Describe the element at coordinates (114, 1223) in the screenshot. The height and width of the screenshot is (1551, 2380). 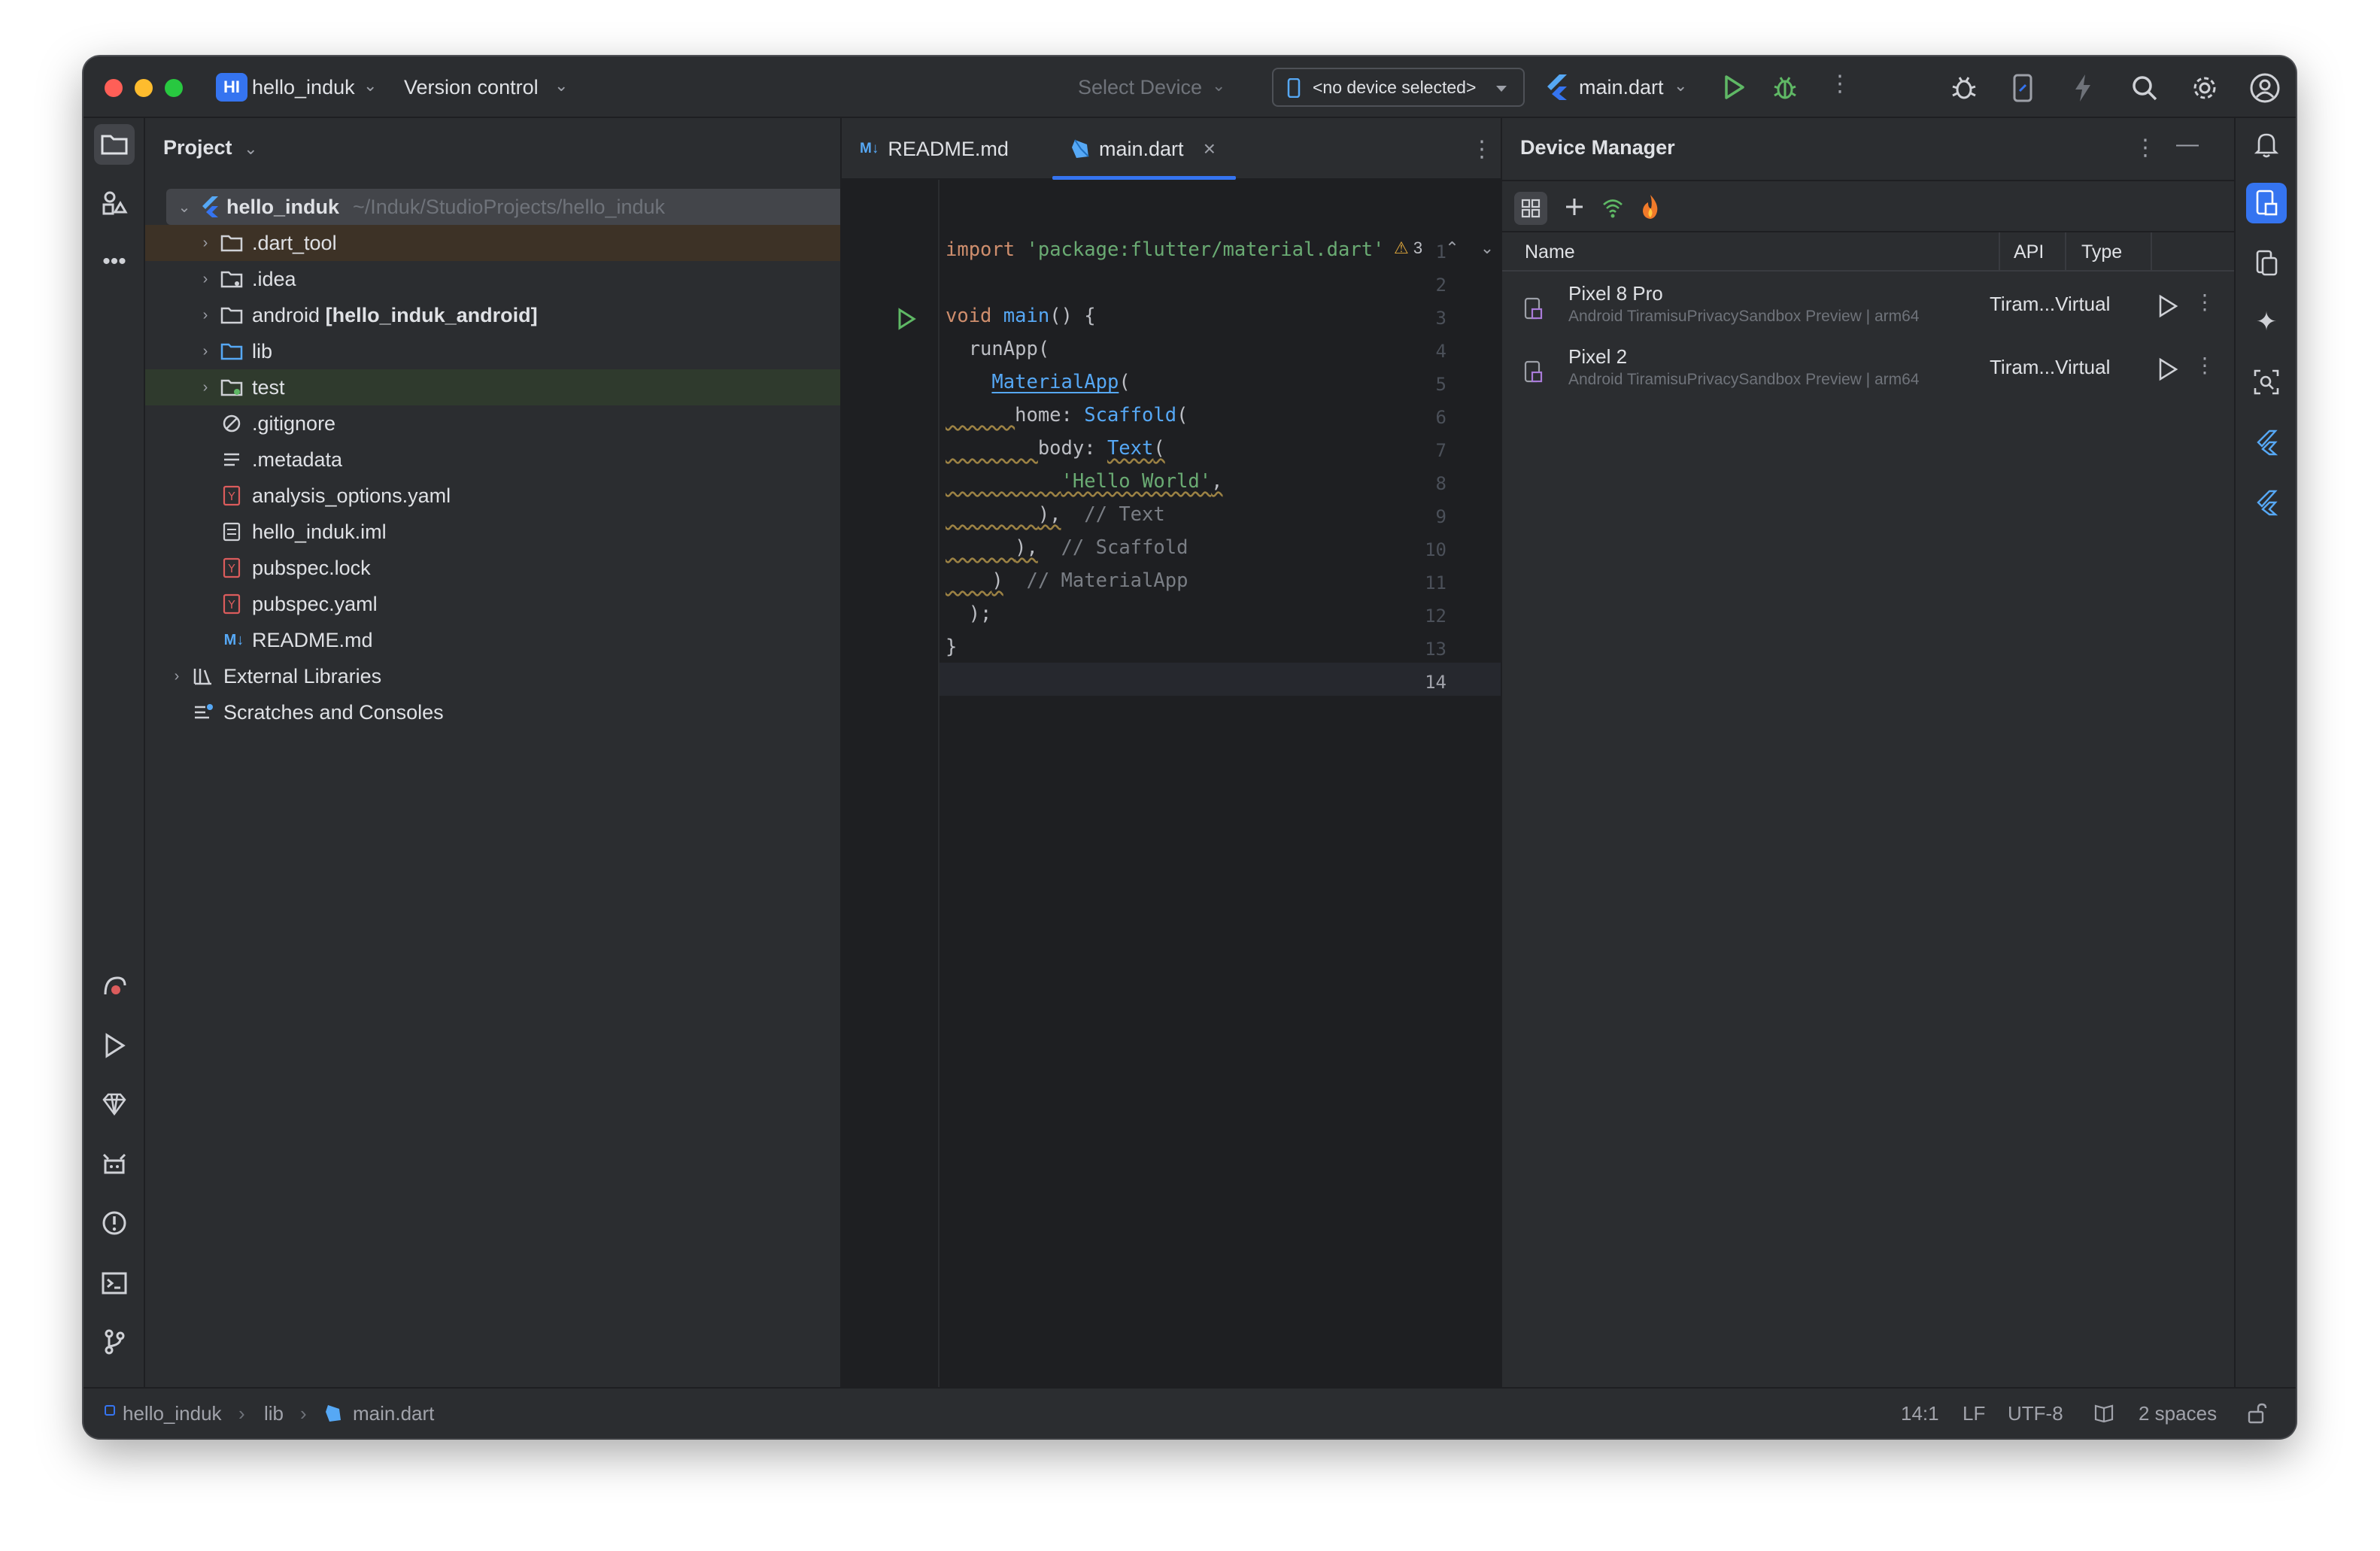
I see `problems-button` at that location.